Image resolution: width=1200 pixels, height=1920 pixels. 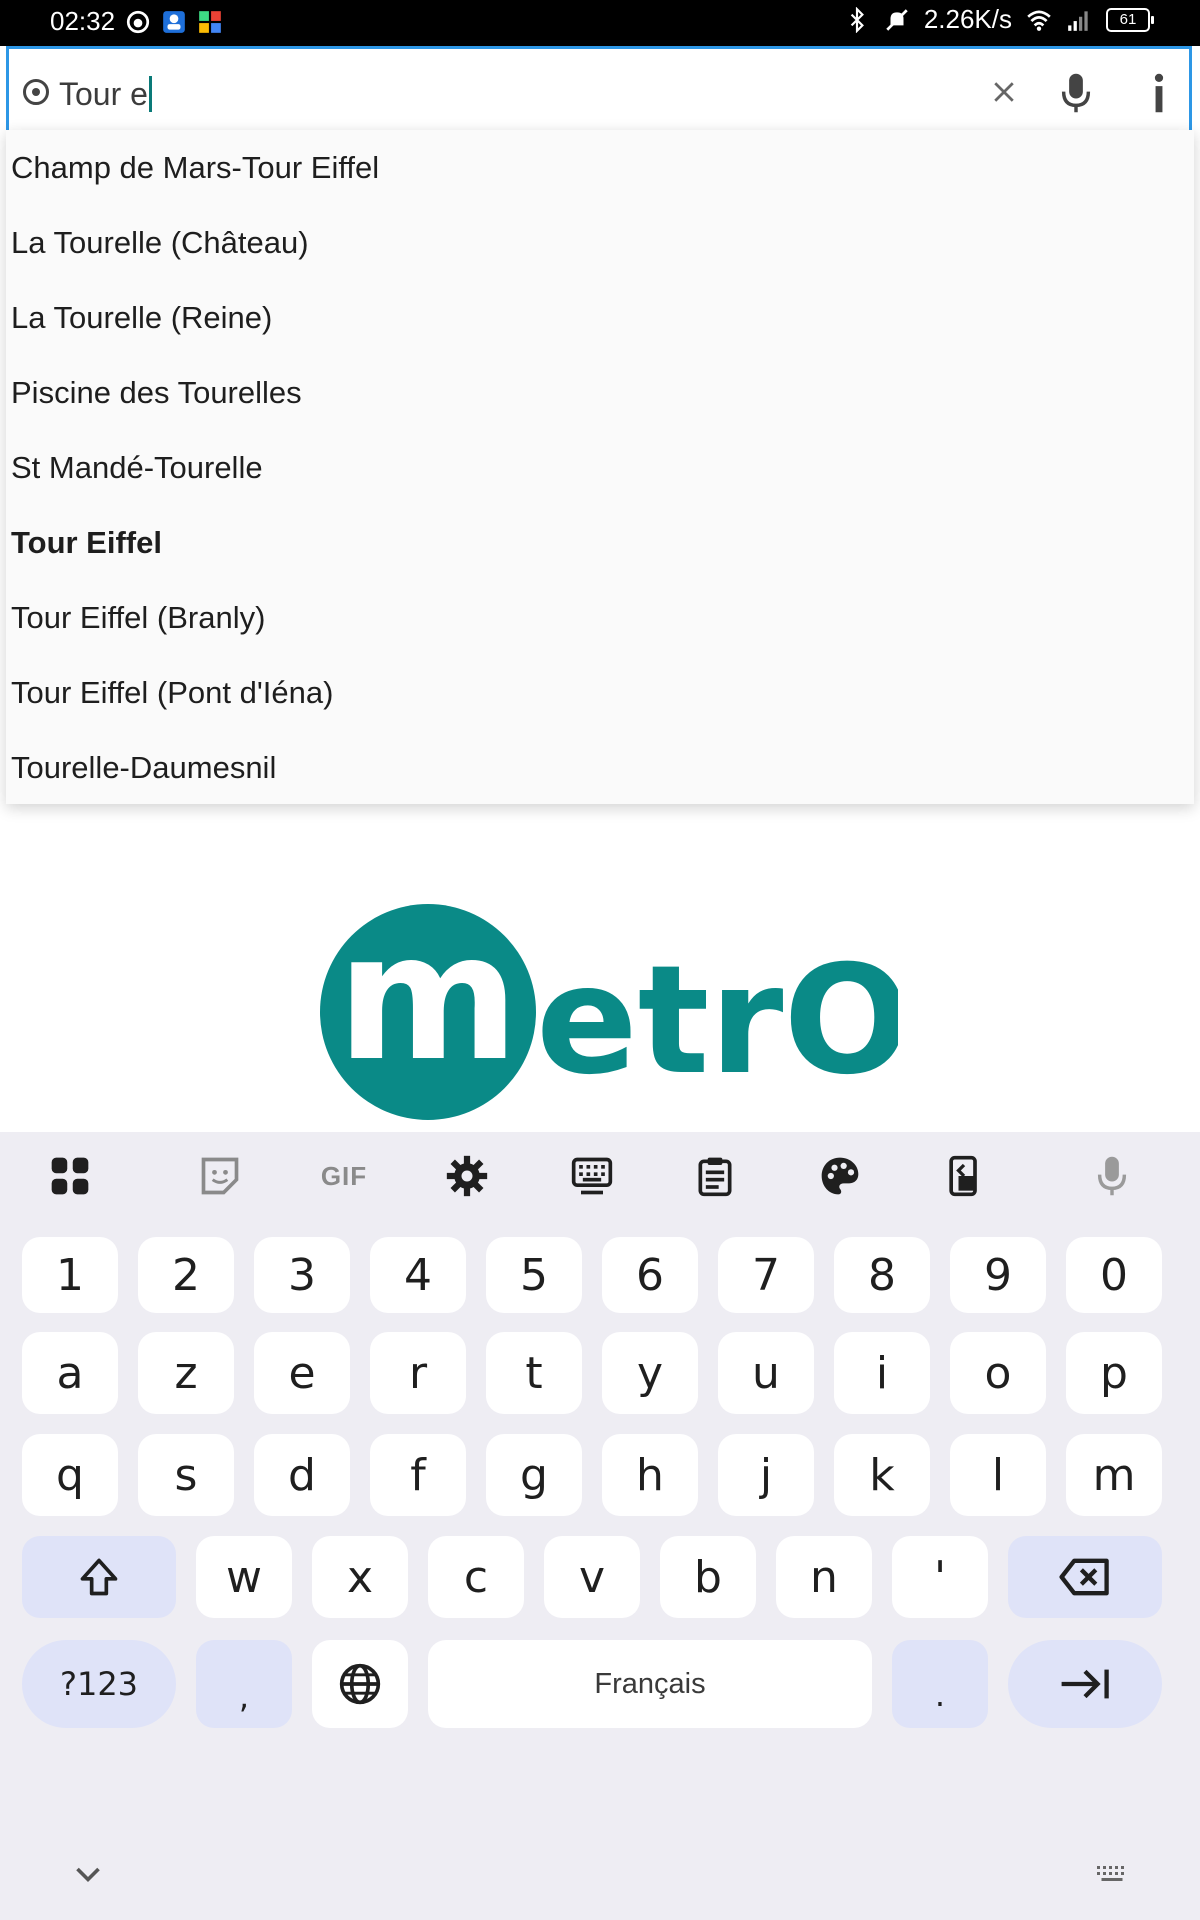 What do you see at coordinates (428, 1000) in the screenshot?
I see `logo-m: m` at bounding box center [428, 1000].